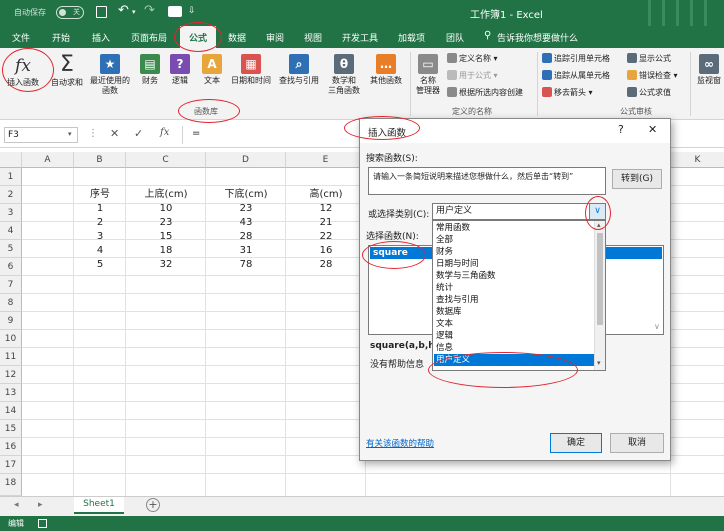 This screenshot has height=531, width=724. Describe the element at coordinates (517, 228) in the screenshot. I see `category-option: 常用函数` at that location.